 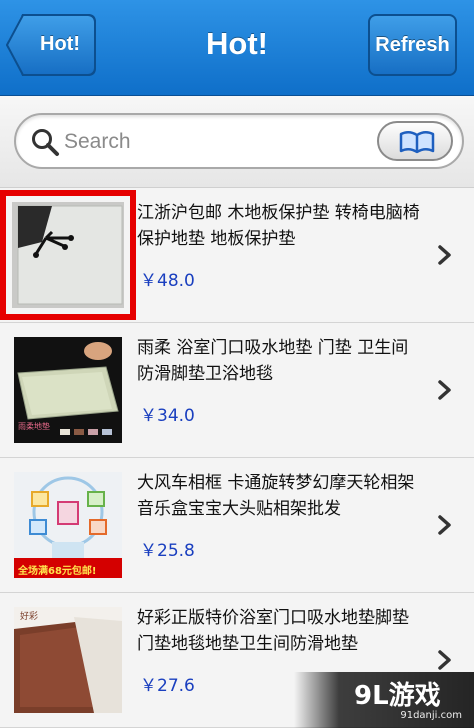 I want to click on product-price: ￥48.0, so click(x=167, y=281).